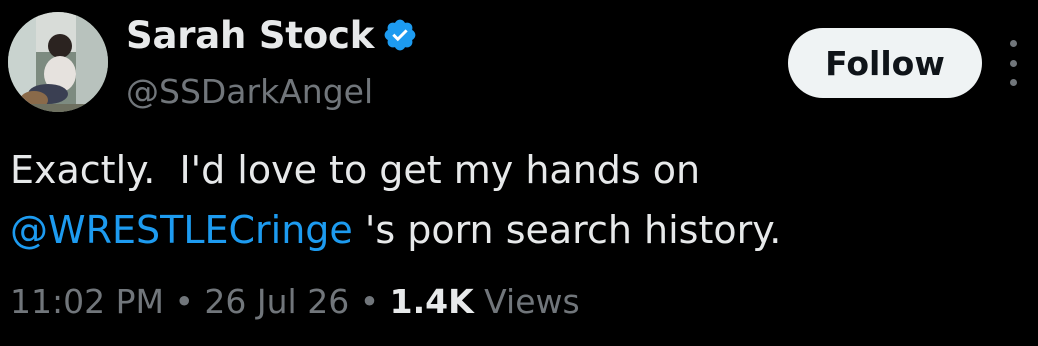  Describe the element at coordinates (250, 35) in the screenshot. I see `author-display-name: Sarah Stock` at that location.